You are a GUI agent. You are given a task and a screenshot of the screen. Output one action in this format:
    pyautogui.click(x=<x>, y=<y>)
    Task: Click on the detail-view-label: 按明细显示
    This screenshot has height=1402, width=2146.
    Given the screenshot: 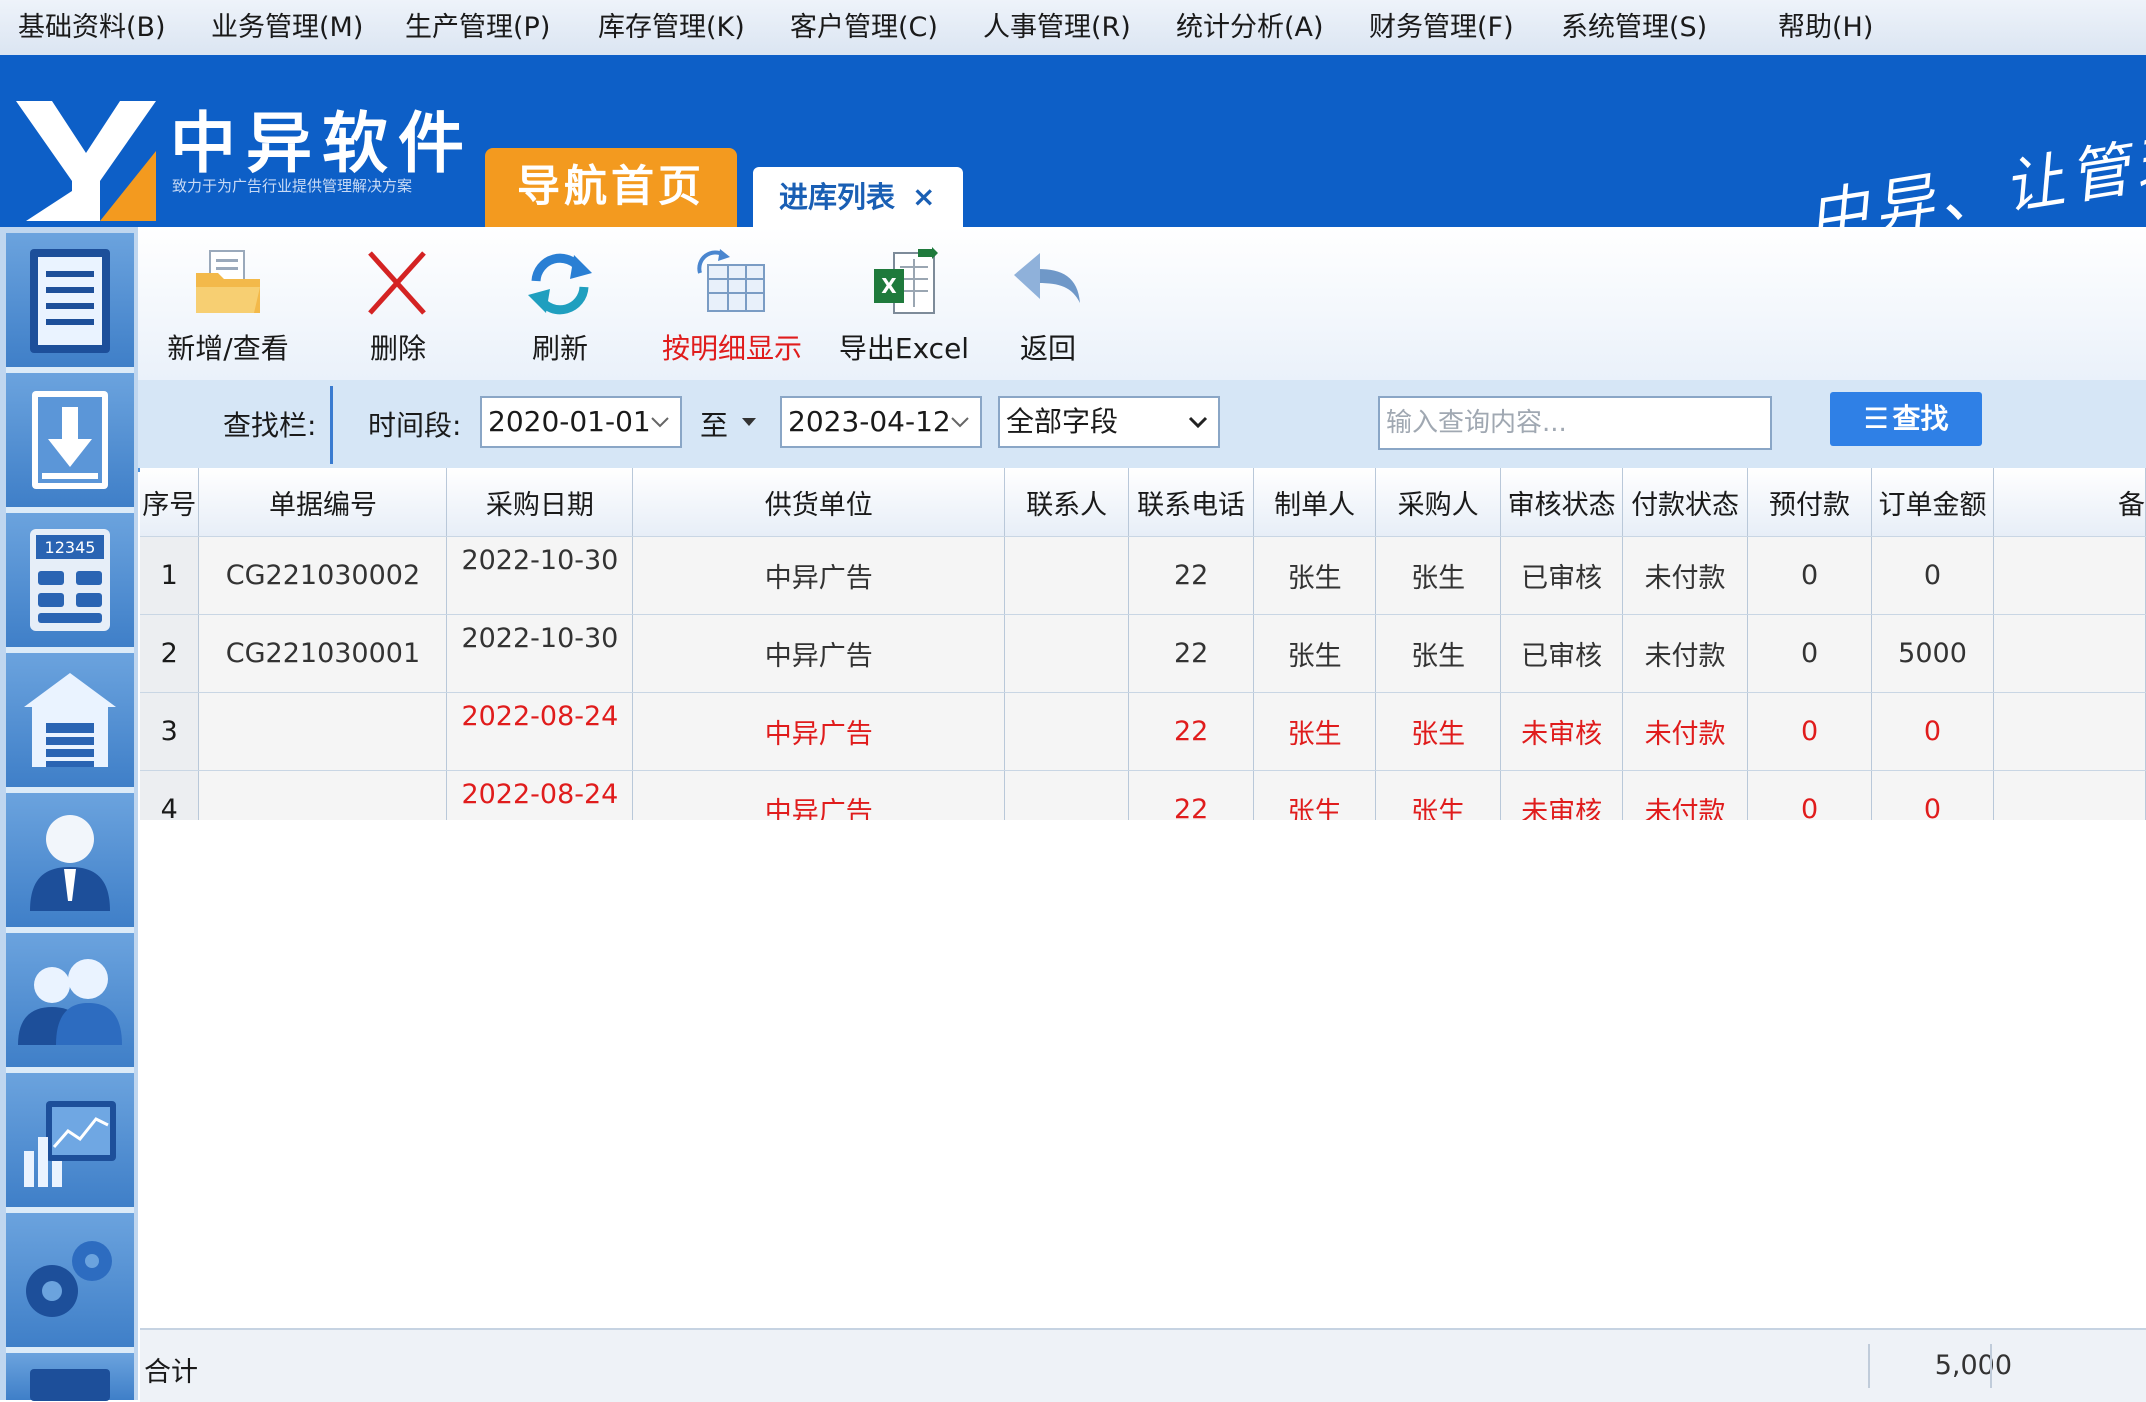 What is the action you would take?
    pyautogui.click(x=731, y=348)
    